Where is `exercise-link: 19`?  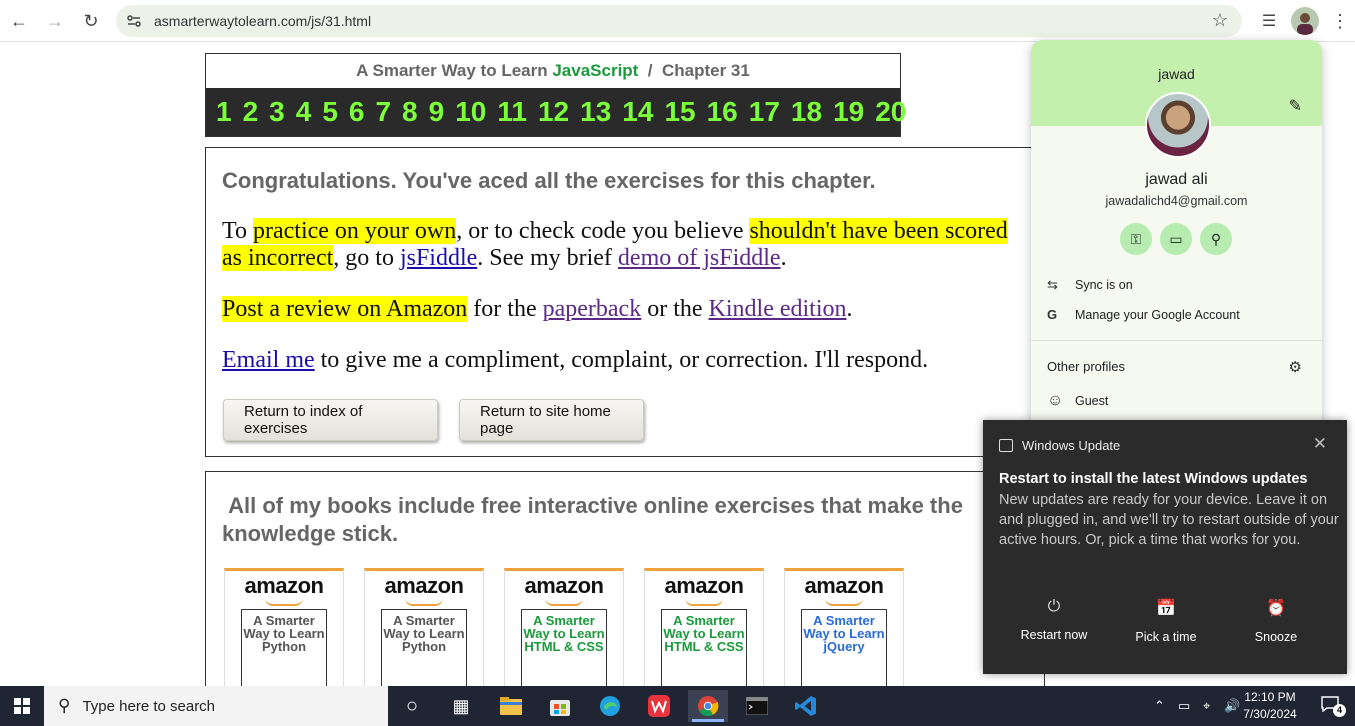 exercise-link: 19 is located at coordinates (848, 112).